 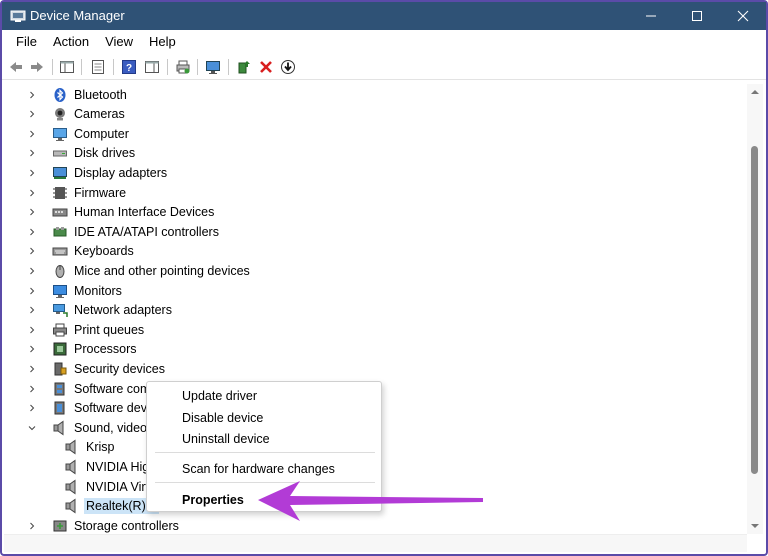 What do you see at coordinates (213, 67) in the screenshot?
I see `display-button` at bounding box center [213, 67].